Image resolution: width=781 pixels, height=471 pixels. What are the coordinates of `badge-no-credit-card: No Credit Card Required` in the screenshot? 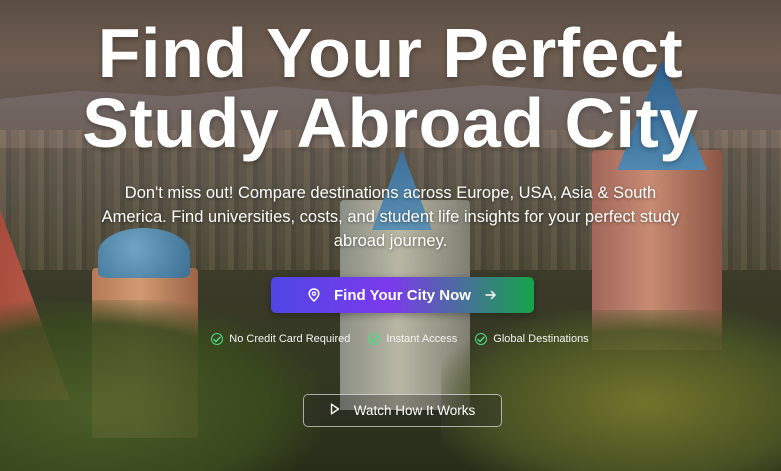 It's located at (280, 339).